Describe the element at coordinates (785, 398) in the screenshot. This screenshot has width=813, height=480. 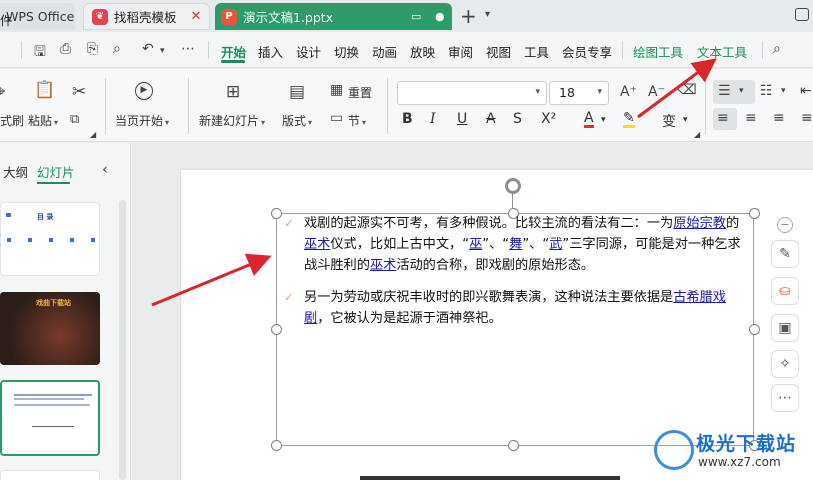
I see `more-options-button: ⋯` at that location.